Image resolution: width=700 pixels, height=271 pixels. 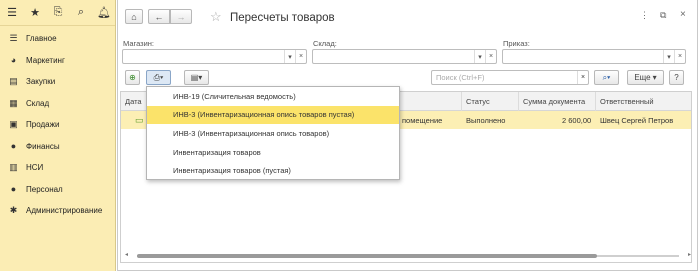 I want to click on row-responsible: Швец Сергей Петров, so click(x=637, y=120).